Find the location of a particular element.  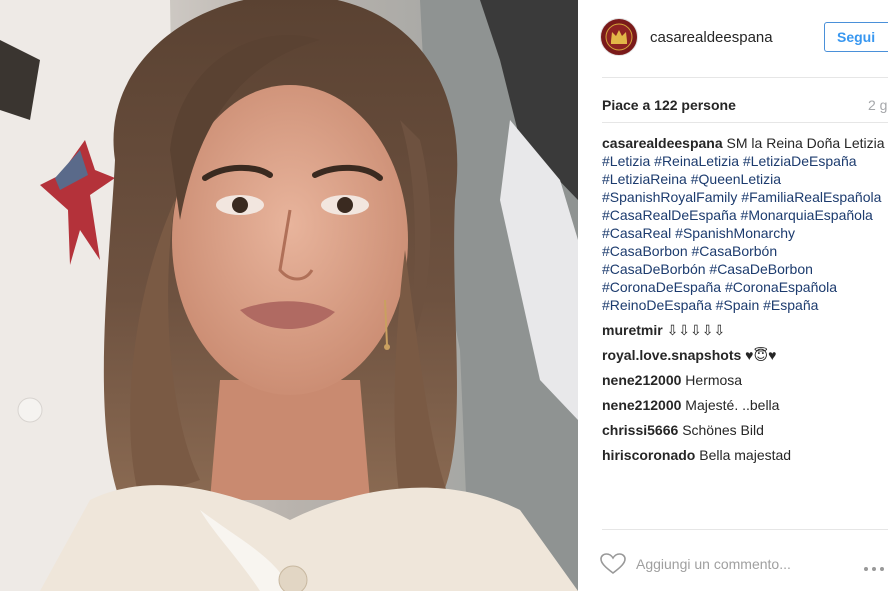

account-avatar is located at coordinates (619, 37).